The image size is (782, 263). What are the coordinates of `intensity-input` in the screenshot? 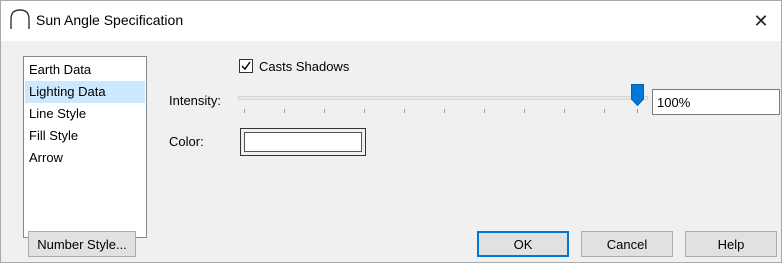 It's located at (716, 102).